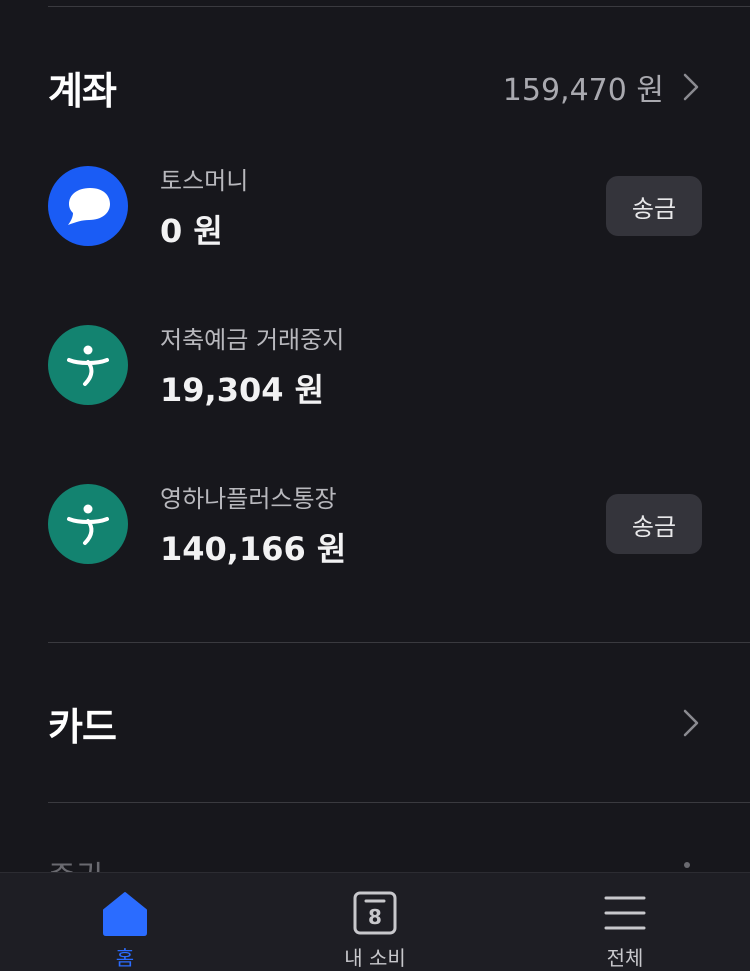 This screenshot has height=971, width=750. Describe the element at coordinates (375, 87) in the screenshot. I see `accounts-header: 계좌 159,470 원` at that location.